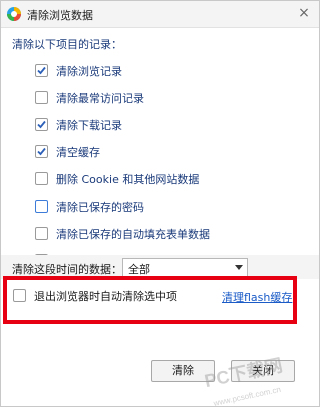 The image size is (320, 407). Describe the element at coordinates (100, 207) in the screenshot. I see `option-label: 清除已保存的密码` at that location.